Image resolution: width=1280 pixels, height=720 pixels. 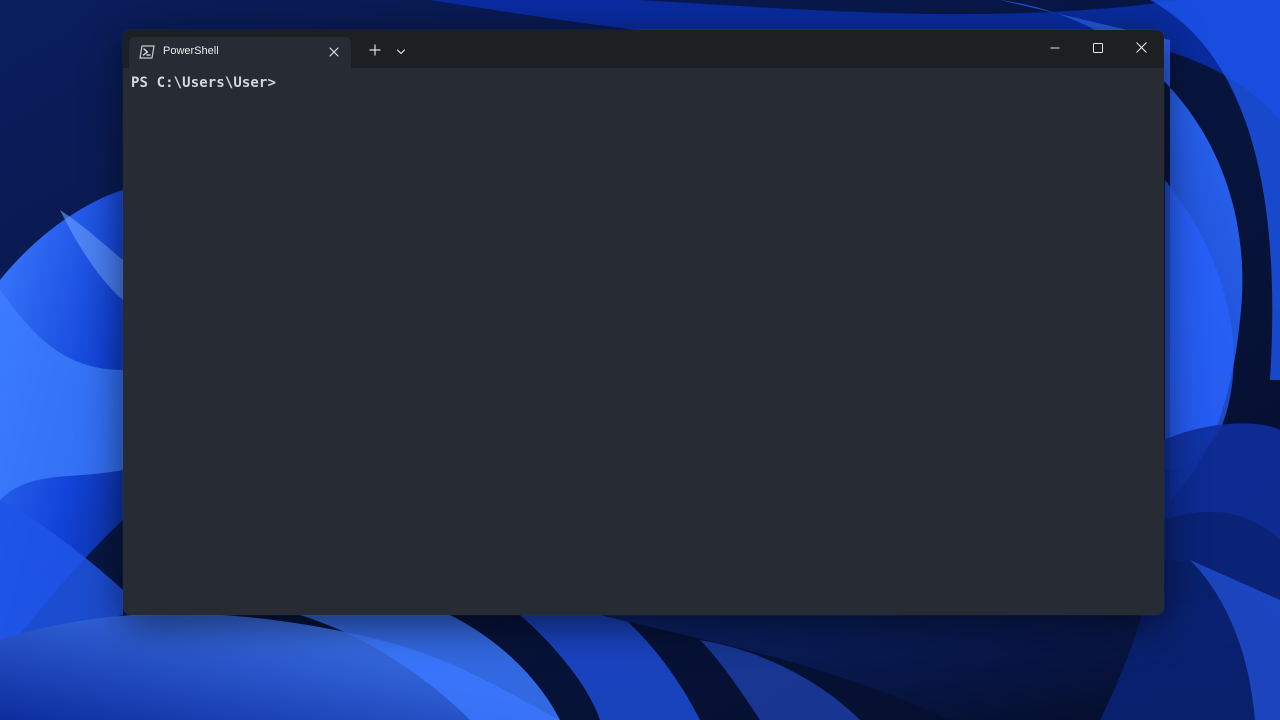 What do you see at coordinates (334, 52) in the screenshot?
I see `tab-close-icon` at bounding box center [334, 52].